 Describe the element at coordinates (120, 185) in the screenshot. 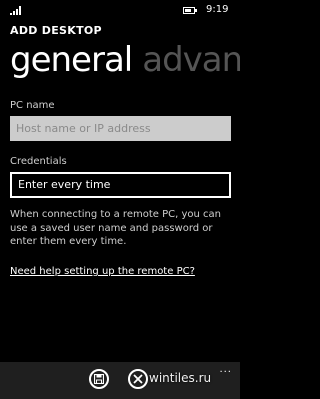

I see `credentials-picker: Enter every time` at that location.